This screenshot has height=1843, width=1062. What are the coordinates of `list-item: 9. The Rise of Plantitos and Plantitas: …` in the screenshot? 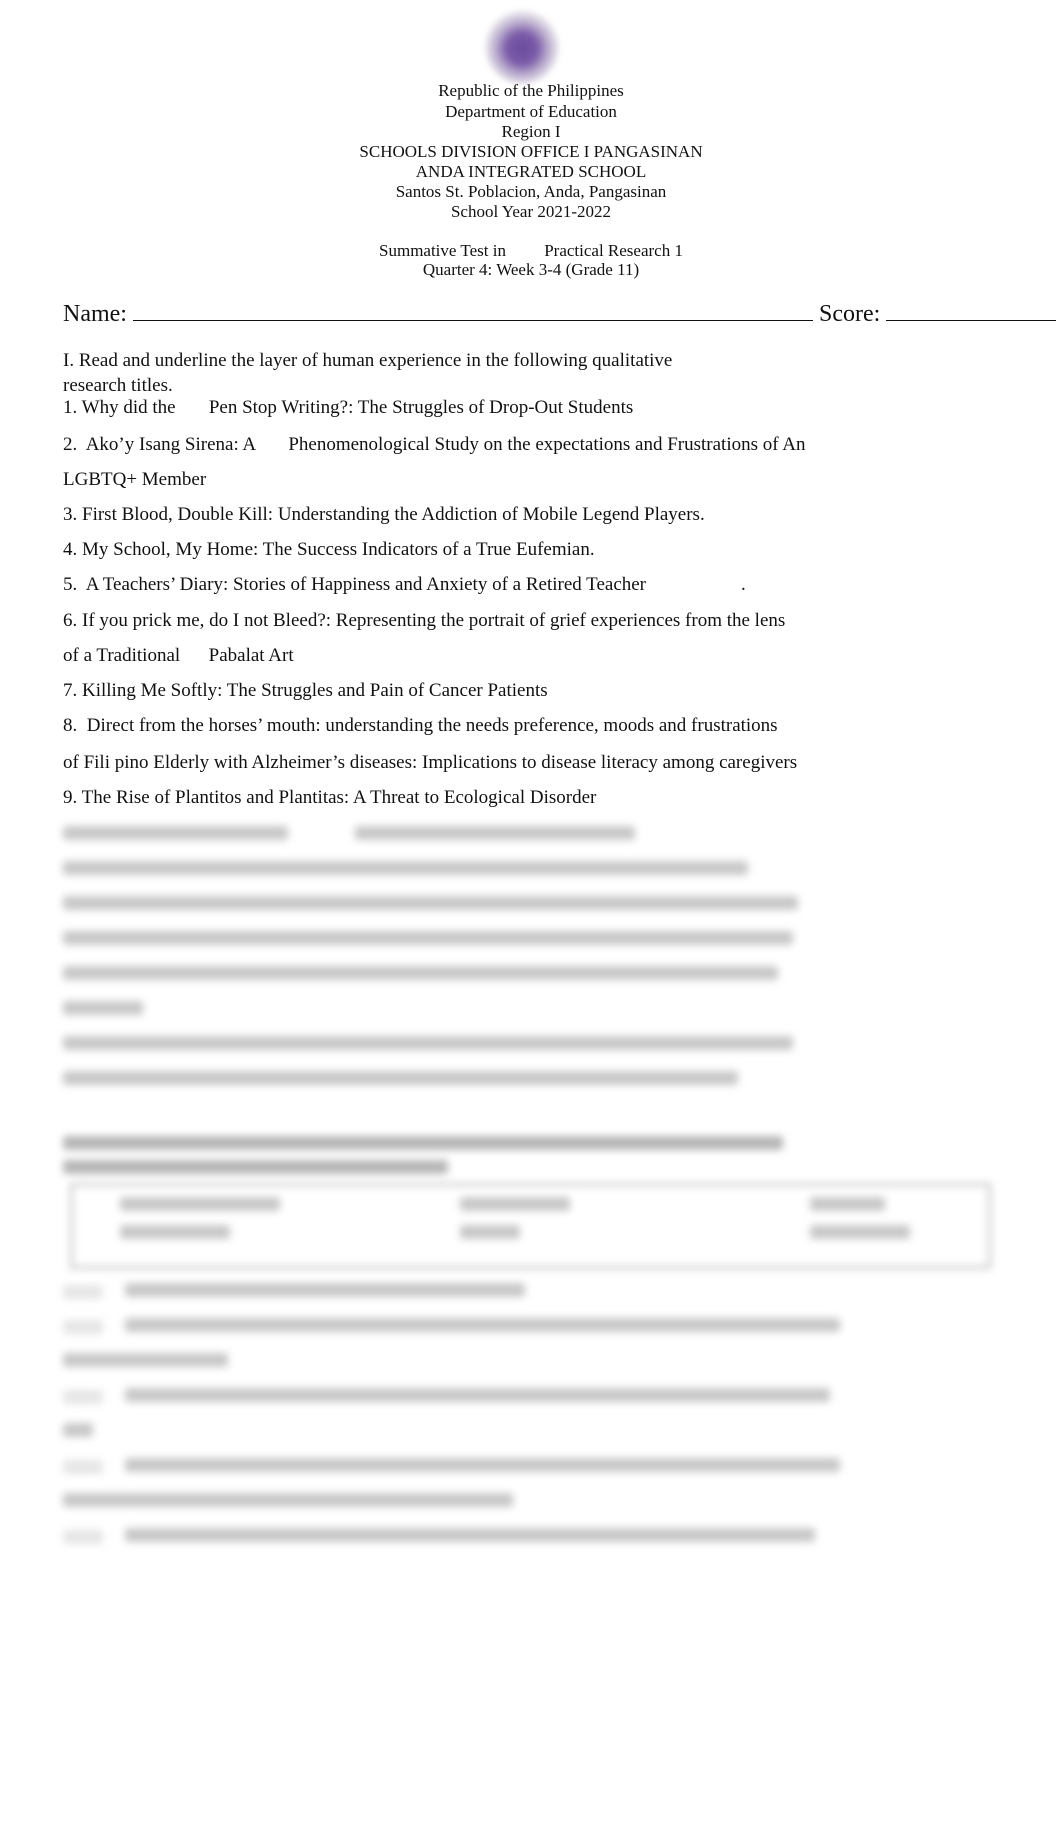 It's located at (330, 797).